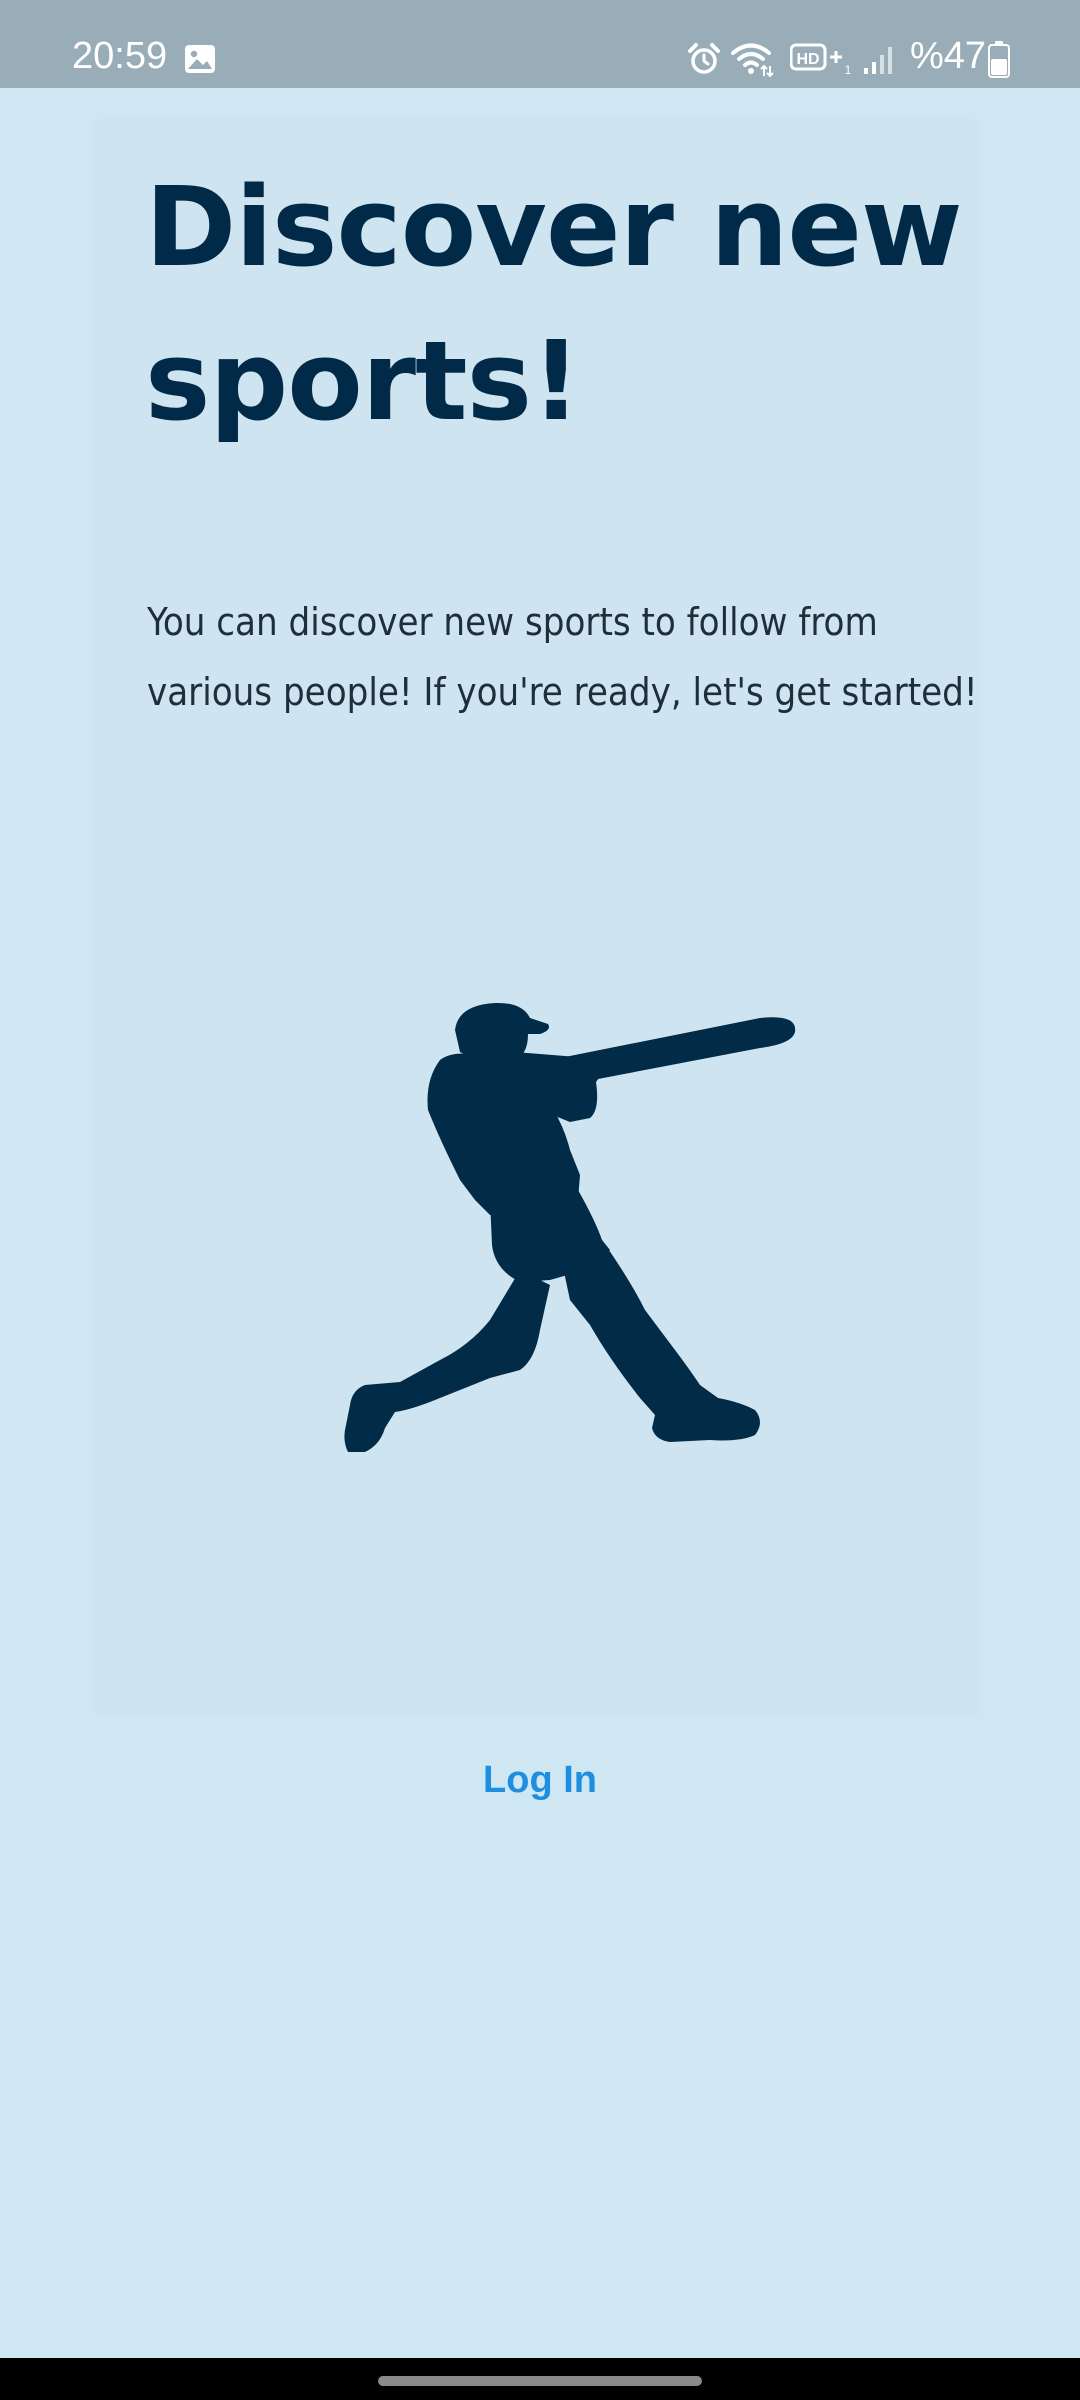 Image resolution: width=1080 pixels, height=2400 pixels. Describe the element at coordinates (999, 59) in the screenshot. I see `battery-icon` at that location.